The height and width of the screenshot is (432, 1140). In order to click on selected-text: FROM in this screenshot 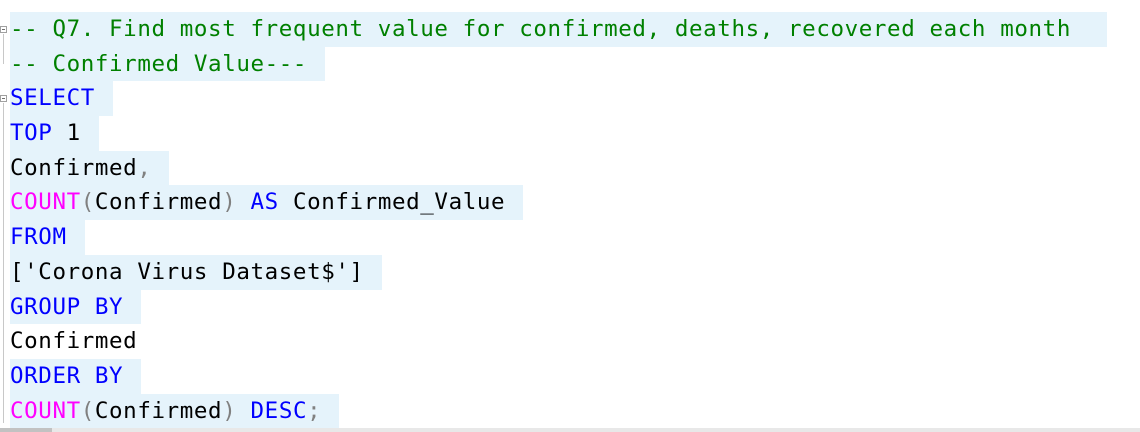, I will do `click(47, 237)`.